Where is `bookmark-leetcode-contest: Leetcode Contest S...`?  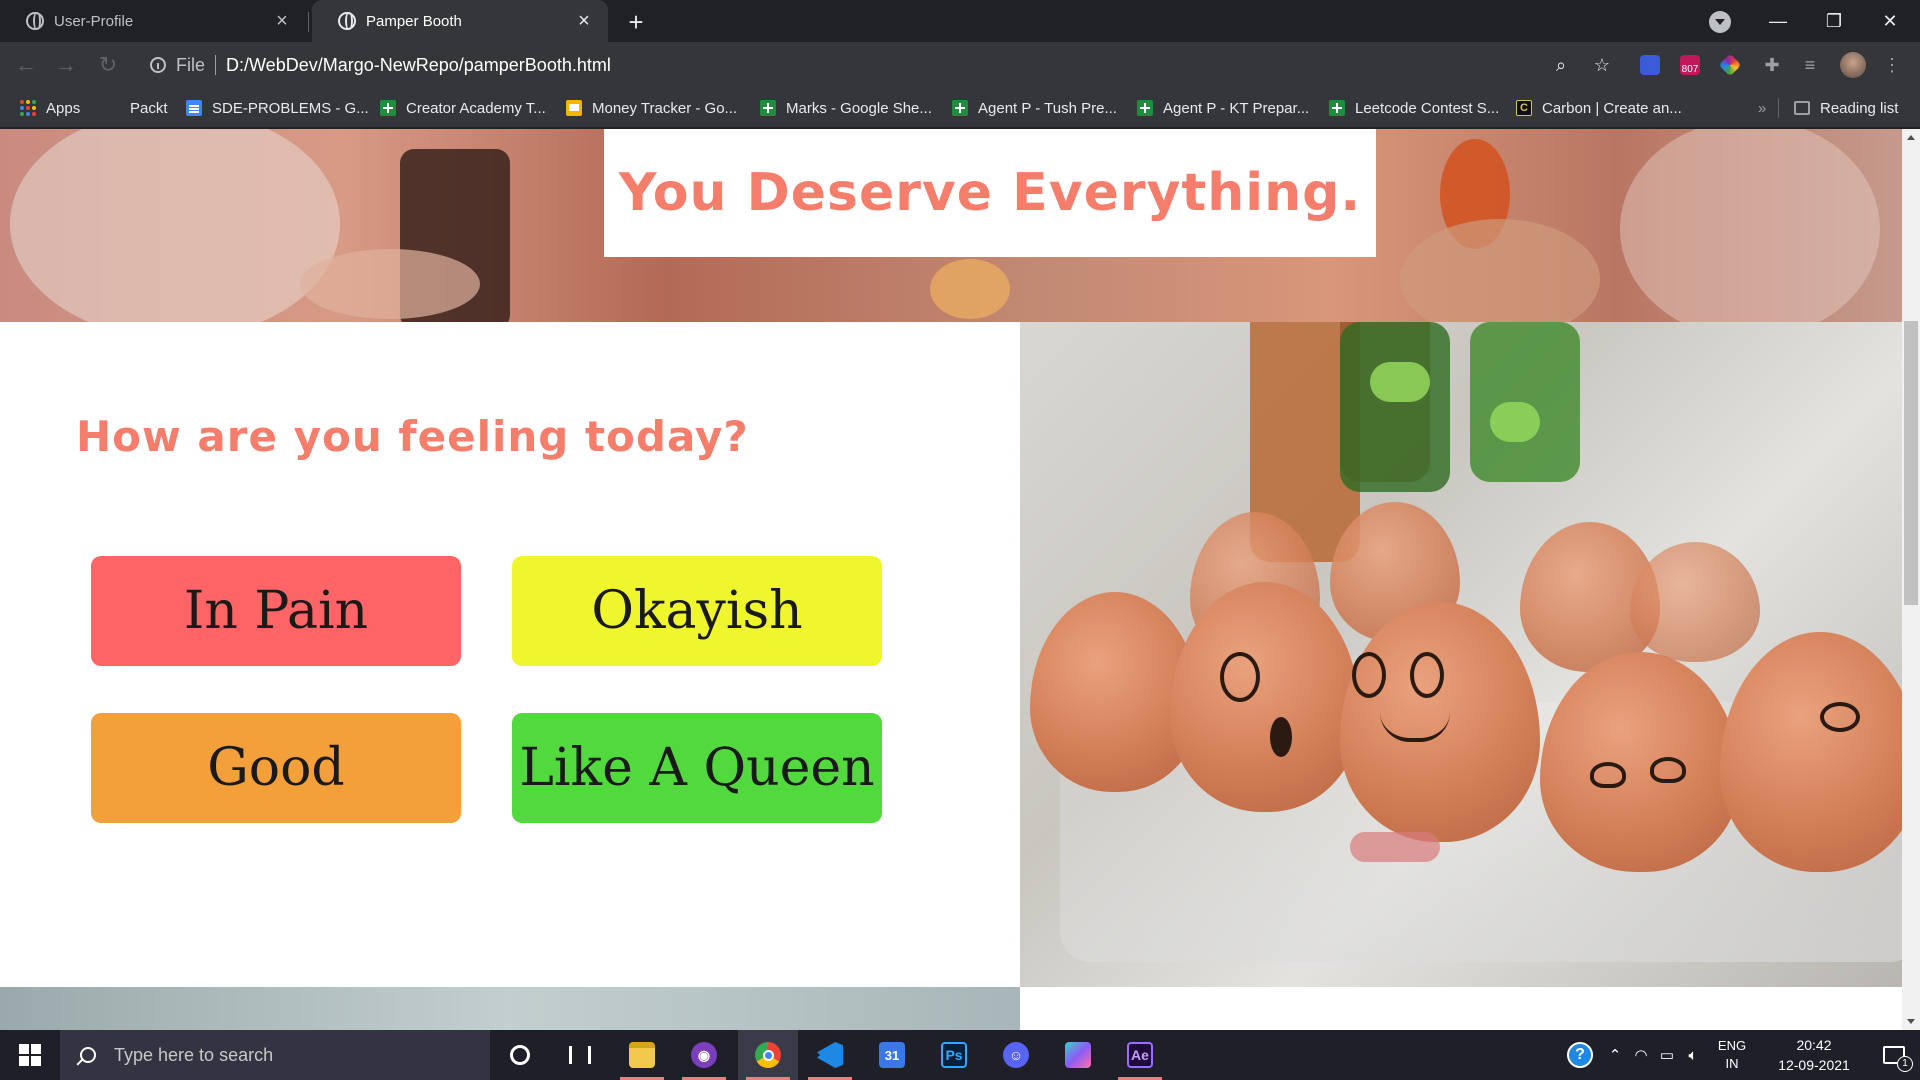 bookmark-leetcode-contest: Leetcode Contest S... is located at coordinates (1414, 108).